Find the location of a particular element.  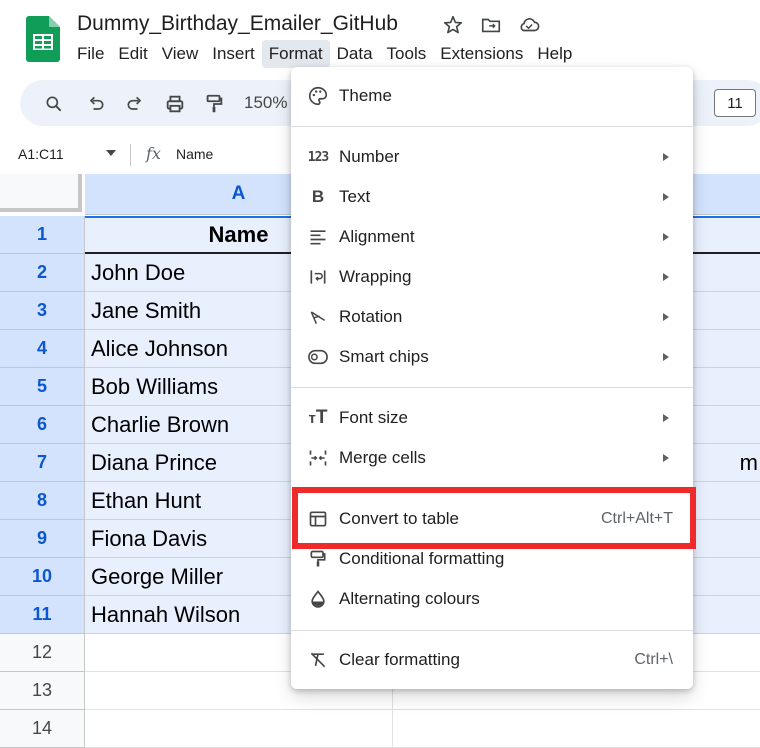

star-icon is located at coordinates (453, 25).